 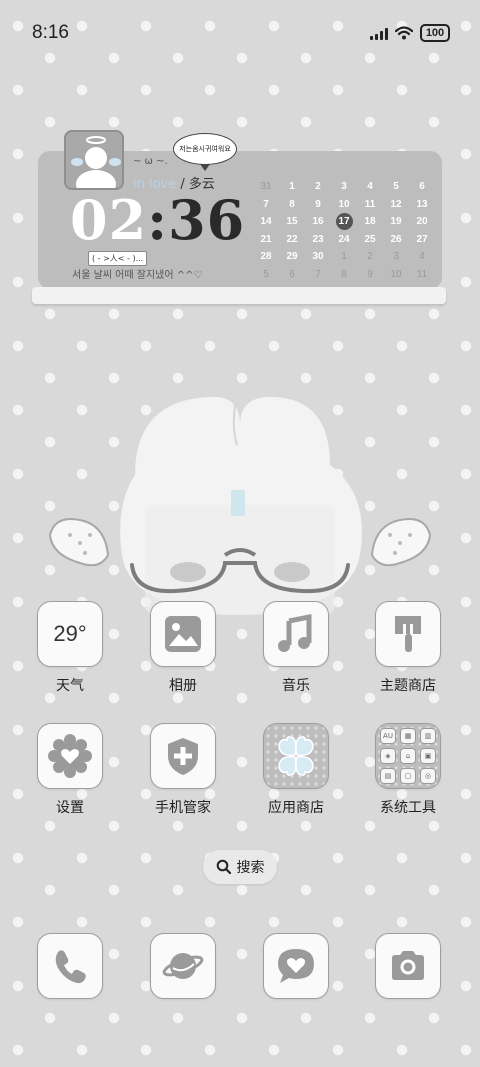 I want to click on calendar-day: 17, so click(x=344, y=222).